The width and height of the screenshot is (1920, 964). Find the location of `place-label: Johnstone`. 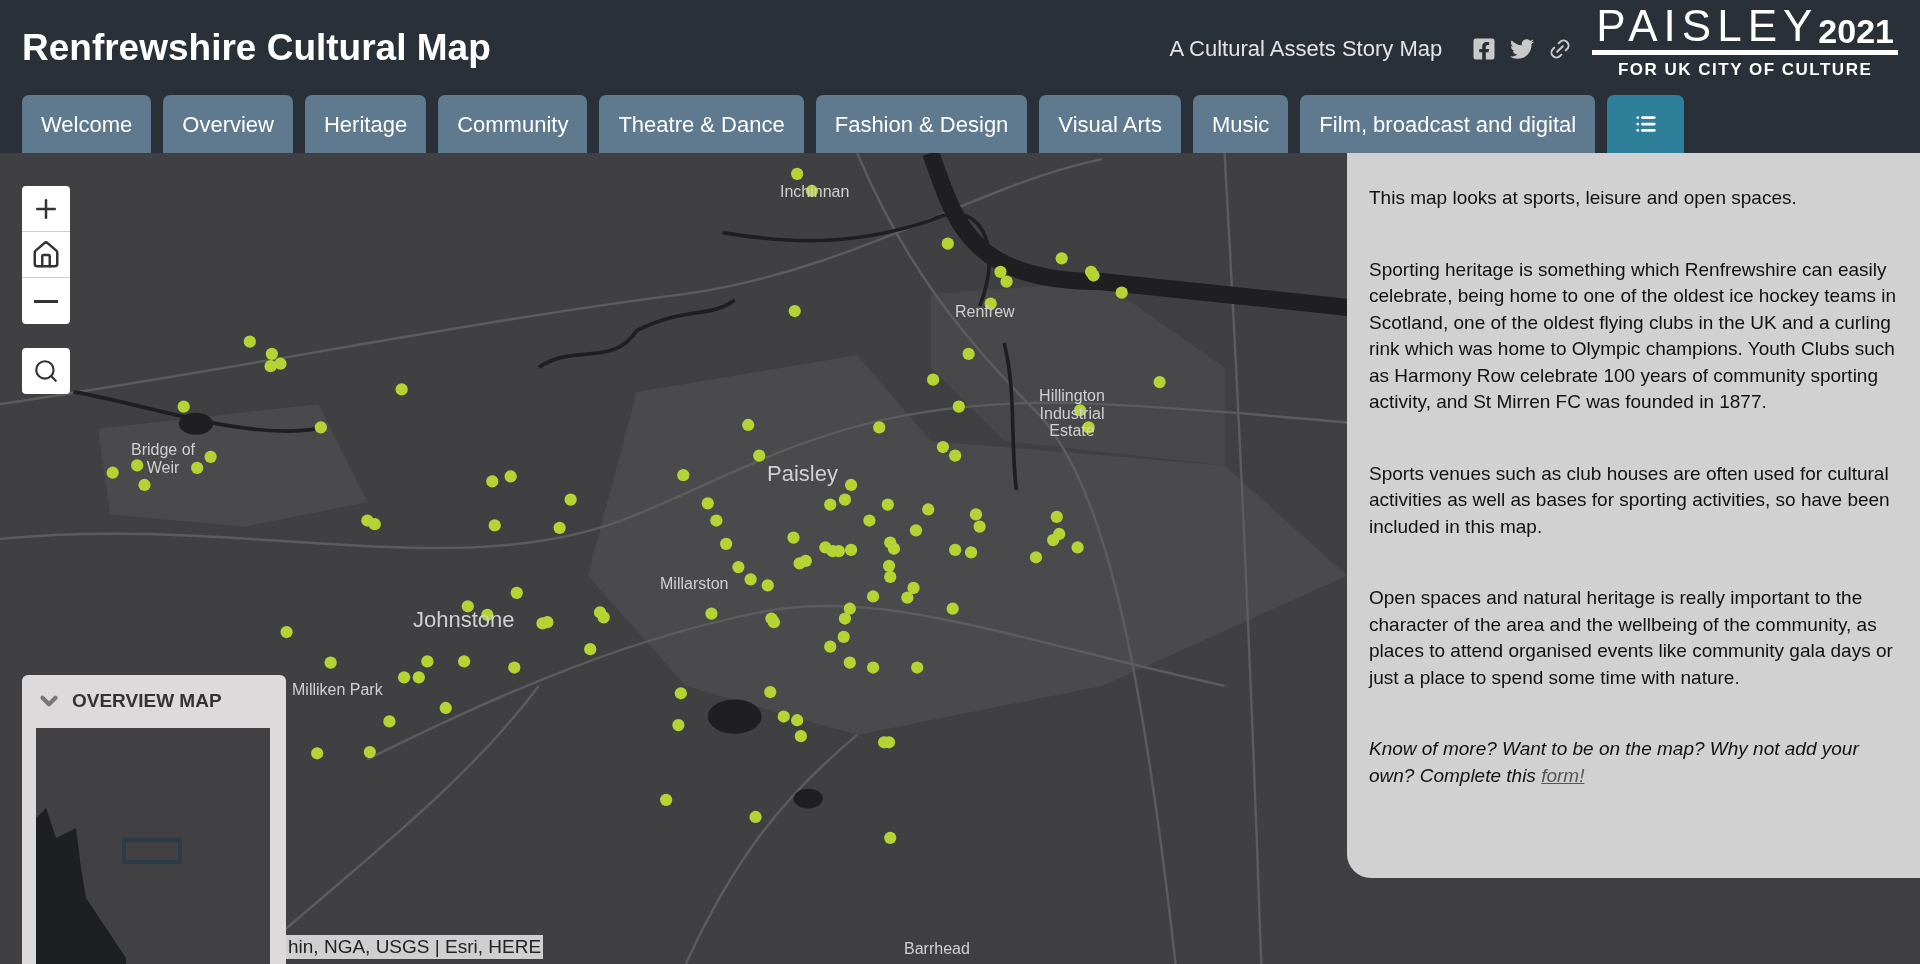

place-label: Johnstone is located at coordinates (464, 620).